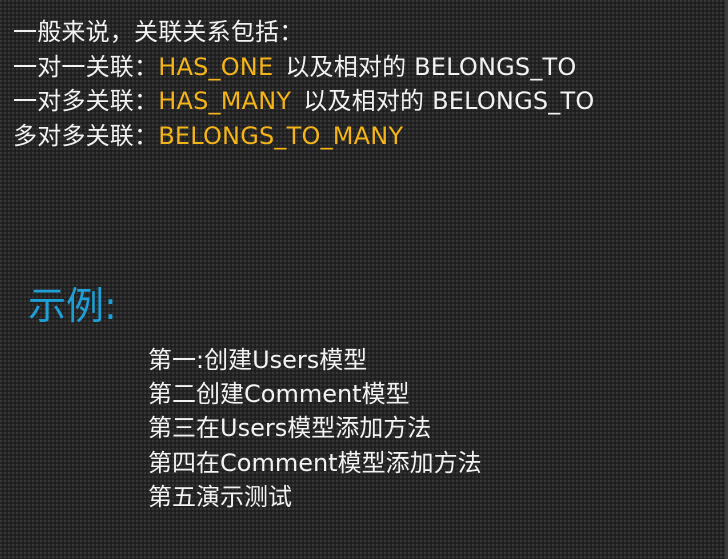 The image size is (728, 559). What do you see at coordinates (158, 32) in the screenshot?
I see `intro-heading: 一般来说，关联关系包括：` at bounding box center [158, 32].